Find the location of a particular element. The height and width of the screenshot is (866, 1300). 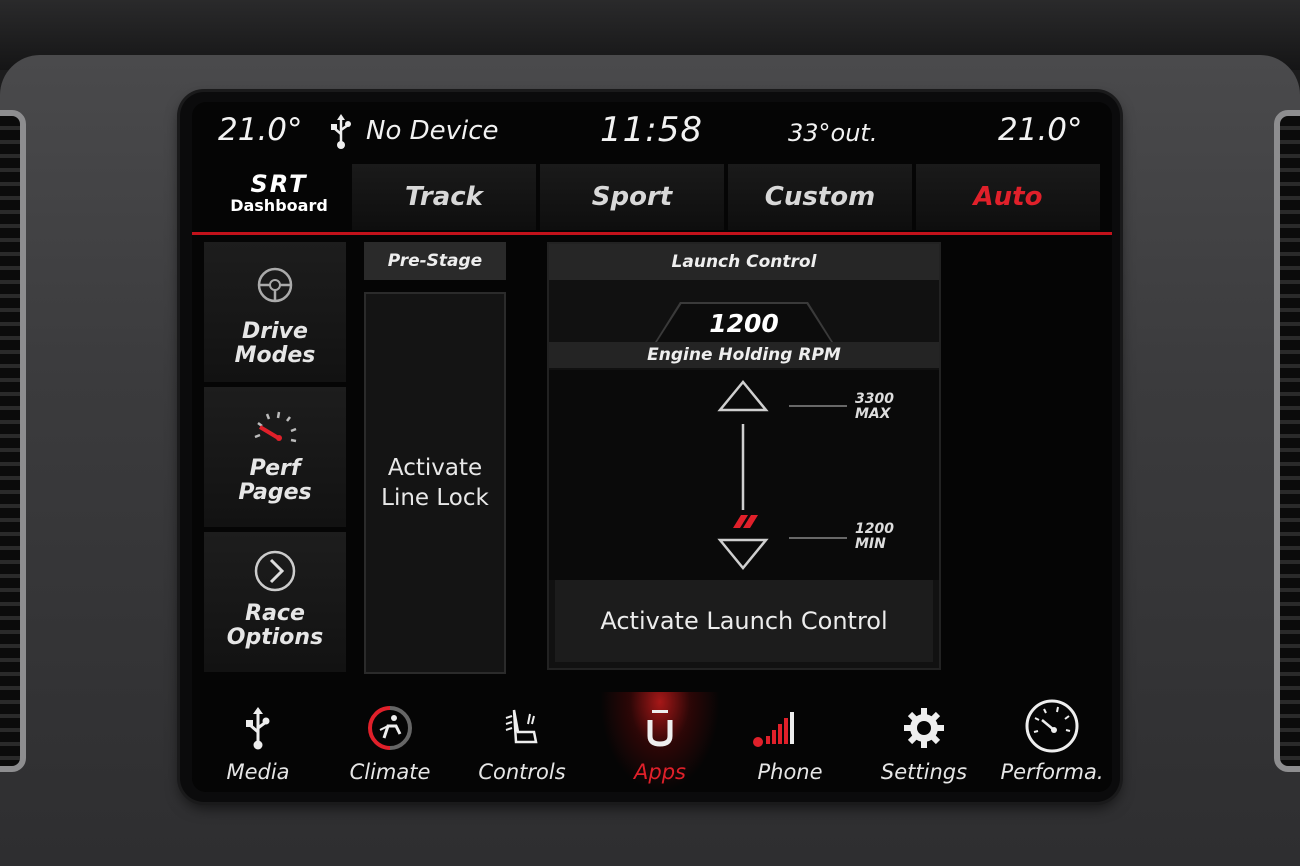

rpm-max-value: 3300 is located at coordinates (874, 399).